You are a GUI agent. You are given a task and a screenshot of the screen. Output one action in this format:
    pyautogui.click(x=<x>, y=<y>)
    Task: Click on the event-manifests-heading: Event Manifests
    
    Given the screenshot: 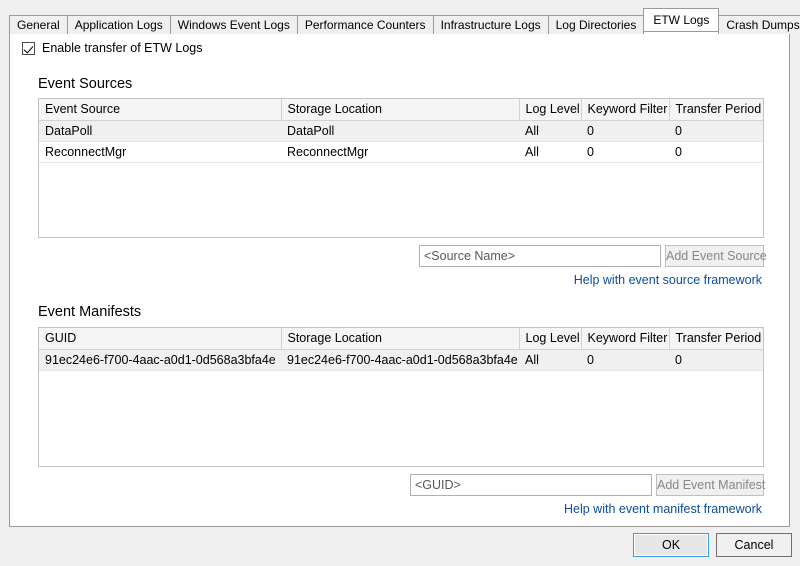 What is the action you would take?
    pyautogui.click(x=90, y=312)
    